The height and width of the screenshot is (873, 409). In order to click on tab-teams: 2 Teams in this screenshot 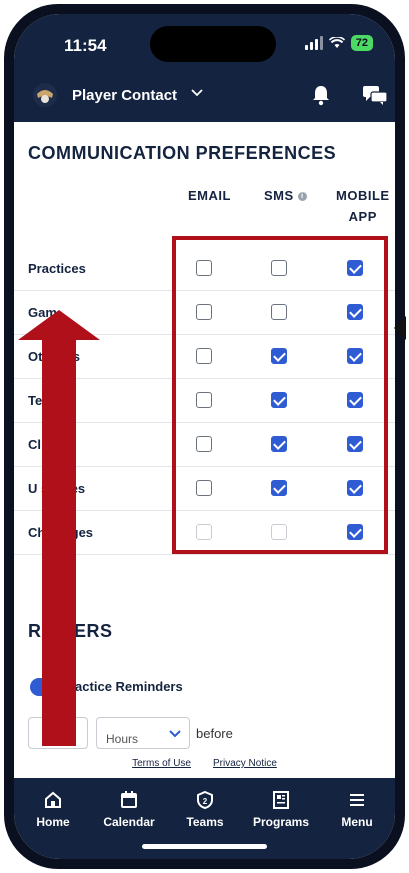, I will do `click(205, 808)`.